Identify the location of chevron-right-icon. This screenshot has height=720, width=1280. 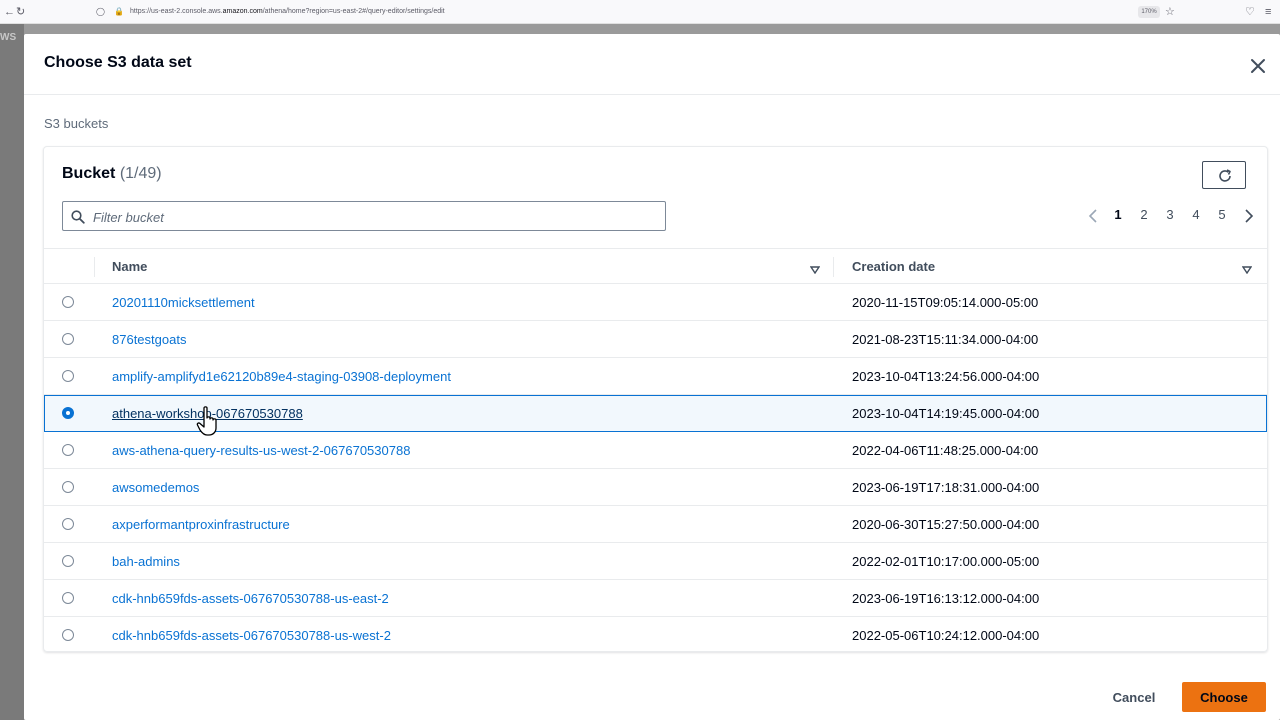
(1249, 216).